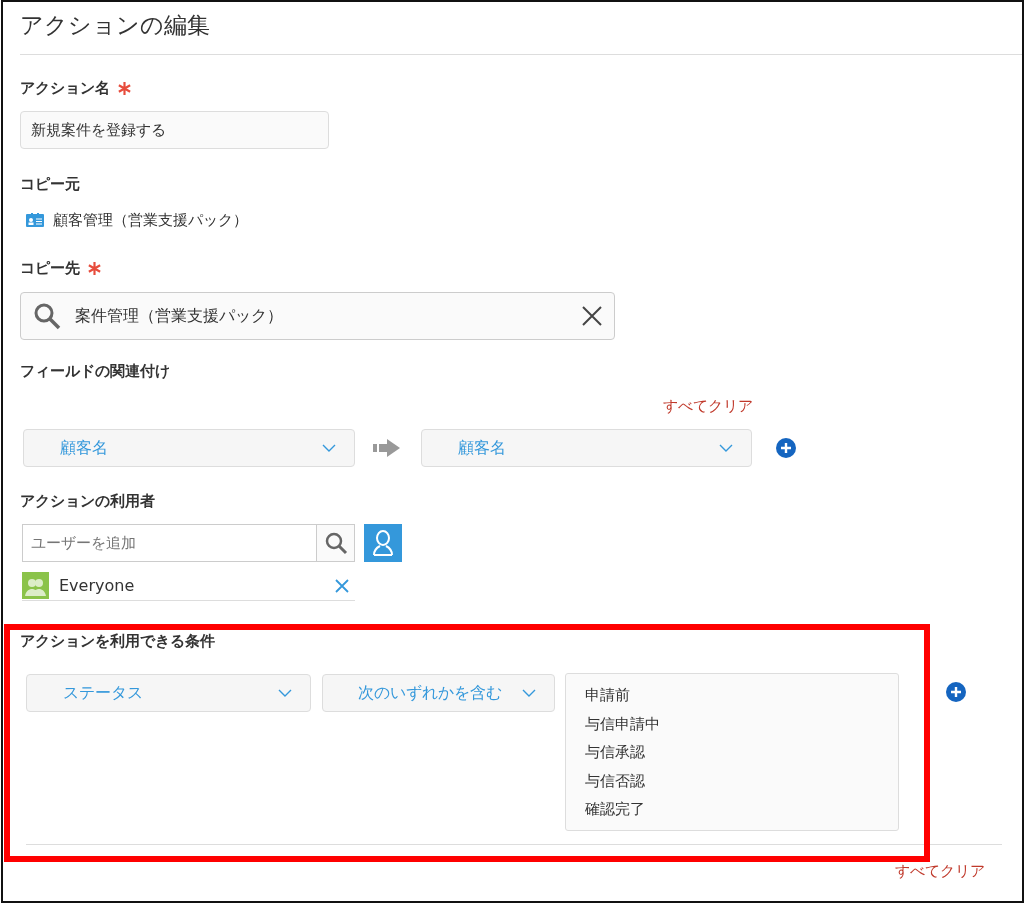 Image resolution: width=1024 pixels, height=903 pixels. What do you see at coordinates (342, 585) in the screenshot?
I see `remove-button` at bounding box center [342, 585].